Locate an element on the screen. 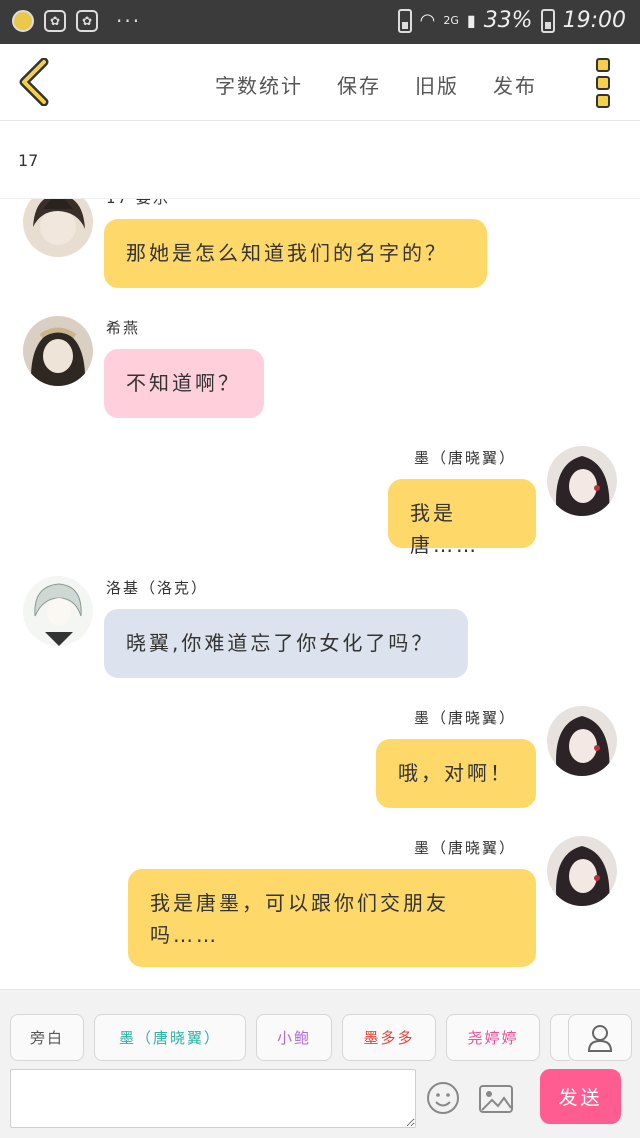 The height and width of the screenshot is (1138, 640). battery-percent: 33% is located at coordinates (508, 20).